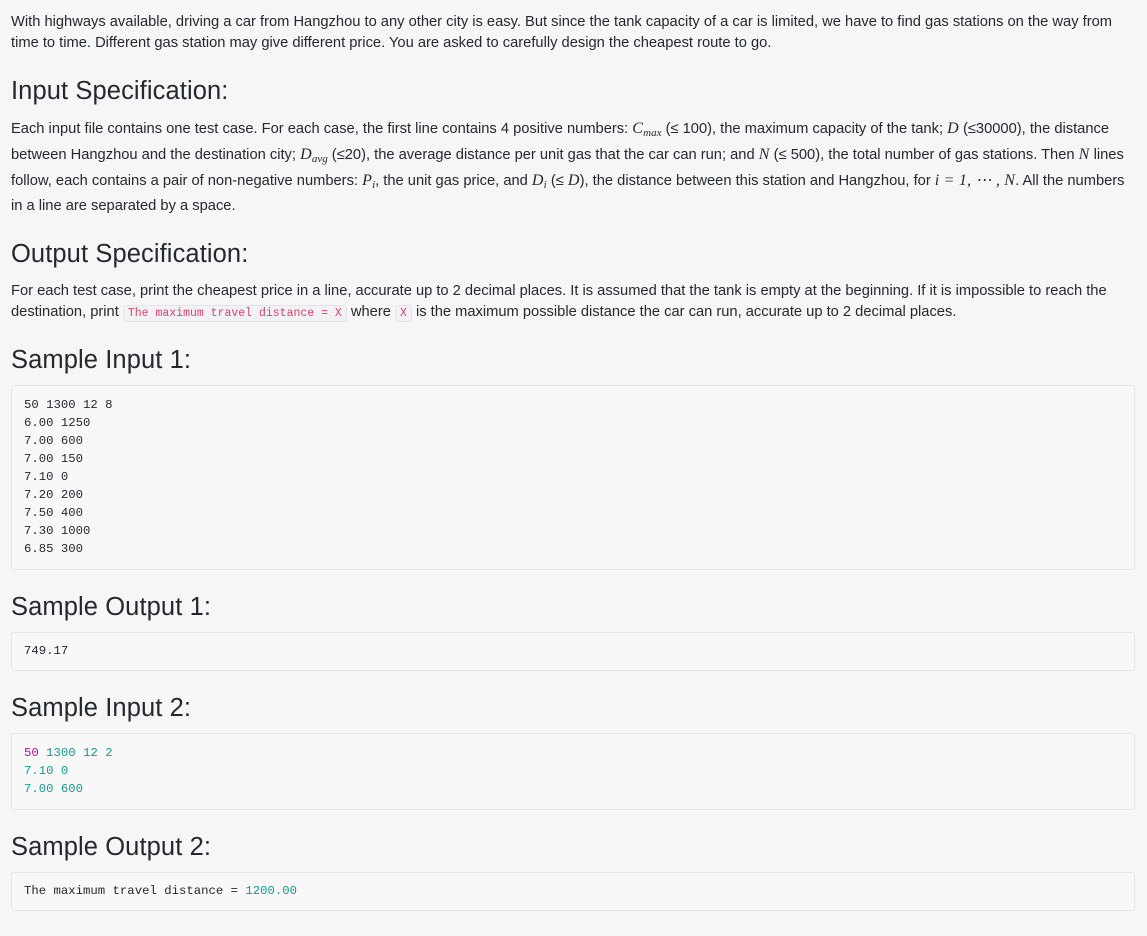  What do you see at coordinates (764, 155) in the screenshot?
I see `symbol-n: N` at bounding box center [764, 155].